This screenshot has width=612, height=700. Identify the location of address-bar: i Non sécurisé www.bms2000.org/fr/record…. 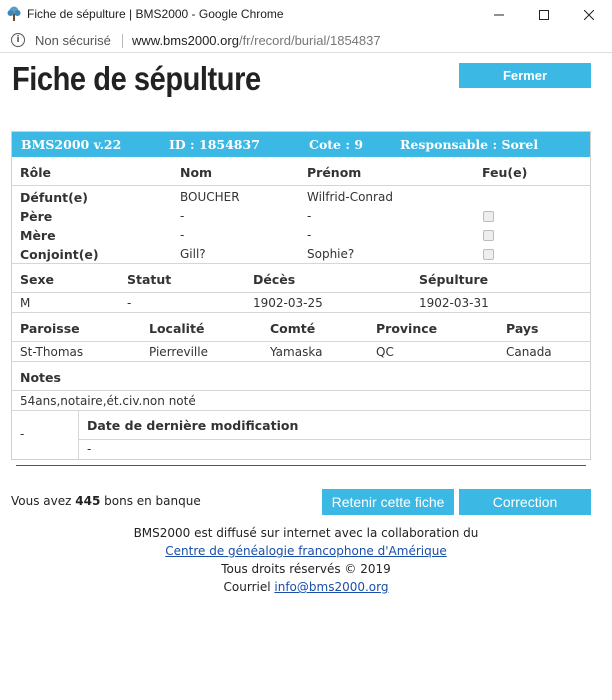
(306, 41).